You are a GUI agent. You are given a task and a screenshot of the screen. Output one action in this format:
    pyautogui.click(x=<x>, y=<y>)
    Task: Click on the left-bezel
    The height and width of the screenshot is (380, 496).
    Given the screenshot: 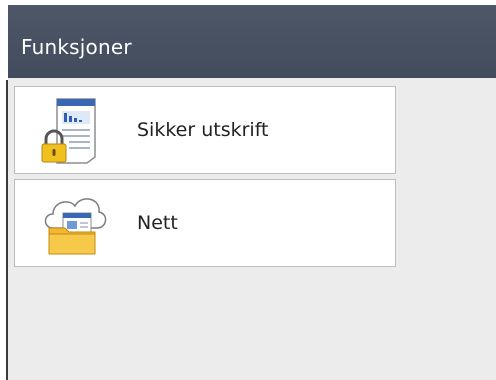 What is the action you would take?
    pyautogui.click(x=4, y=190)
    